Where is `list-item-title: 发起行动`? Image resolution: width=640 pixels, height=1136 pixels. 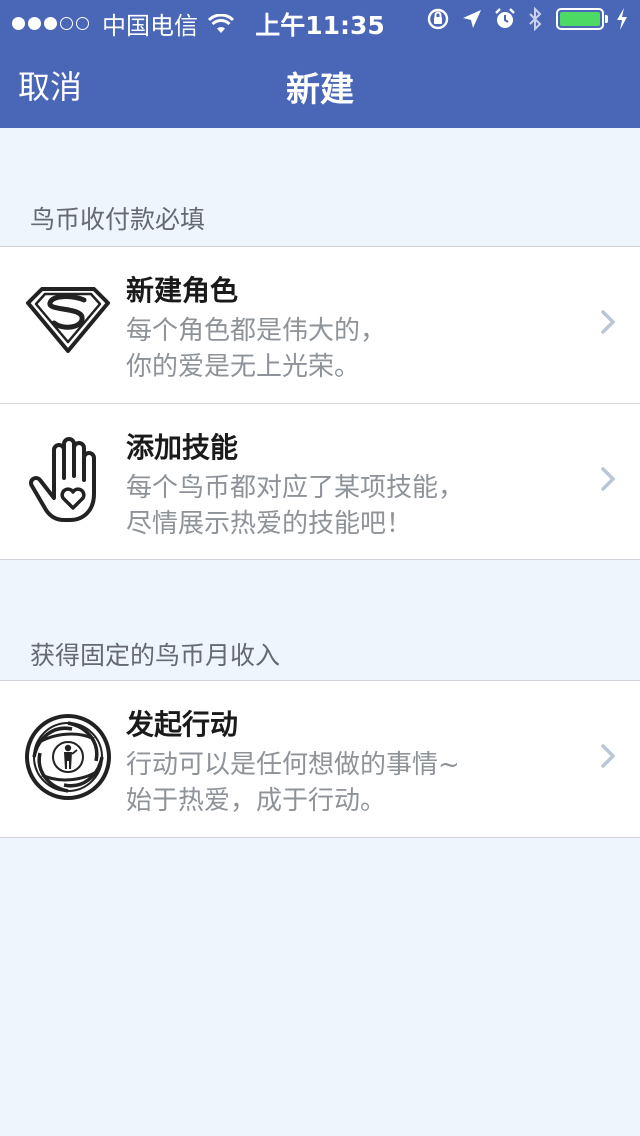
list-item-title: 发起行动 is located at coordinates (182, 724).